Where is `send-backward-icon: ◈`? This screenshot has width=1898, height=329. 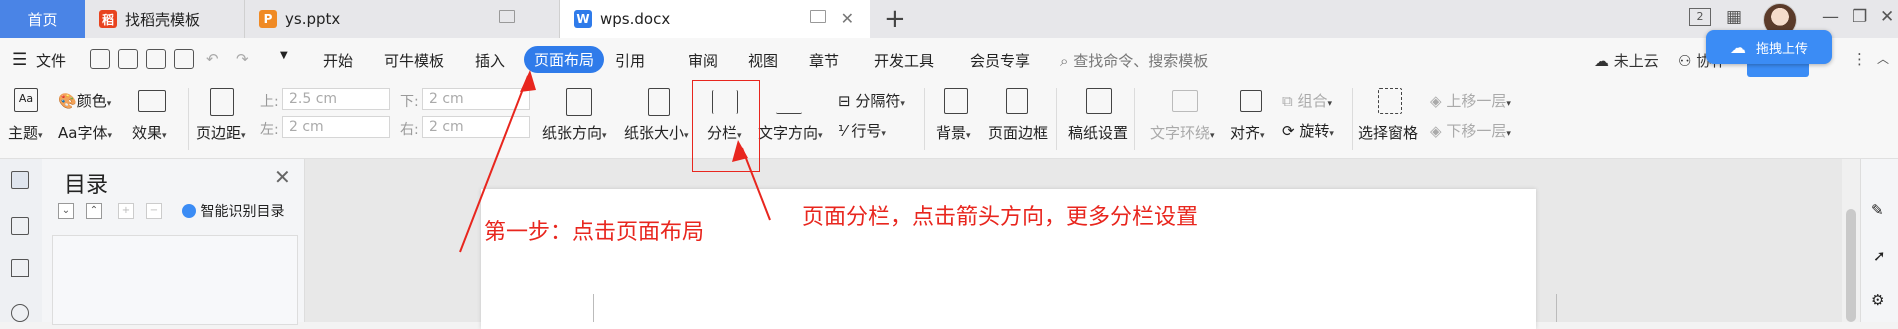
send-backward-icon: ◈ is located at coordinates (1436, 131).